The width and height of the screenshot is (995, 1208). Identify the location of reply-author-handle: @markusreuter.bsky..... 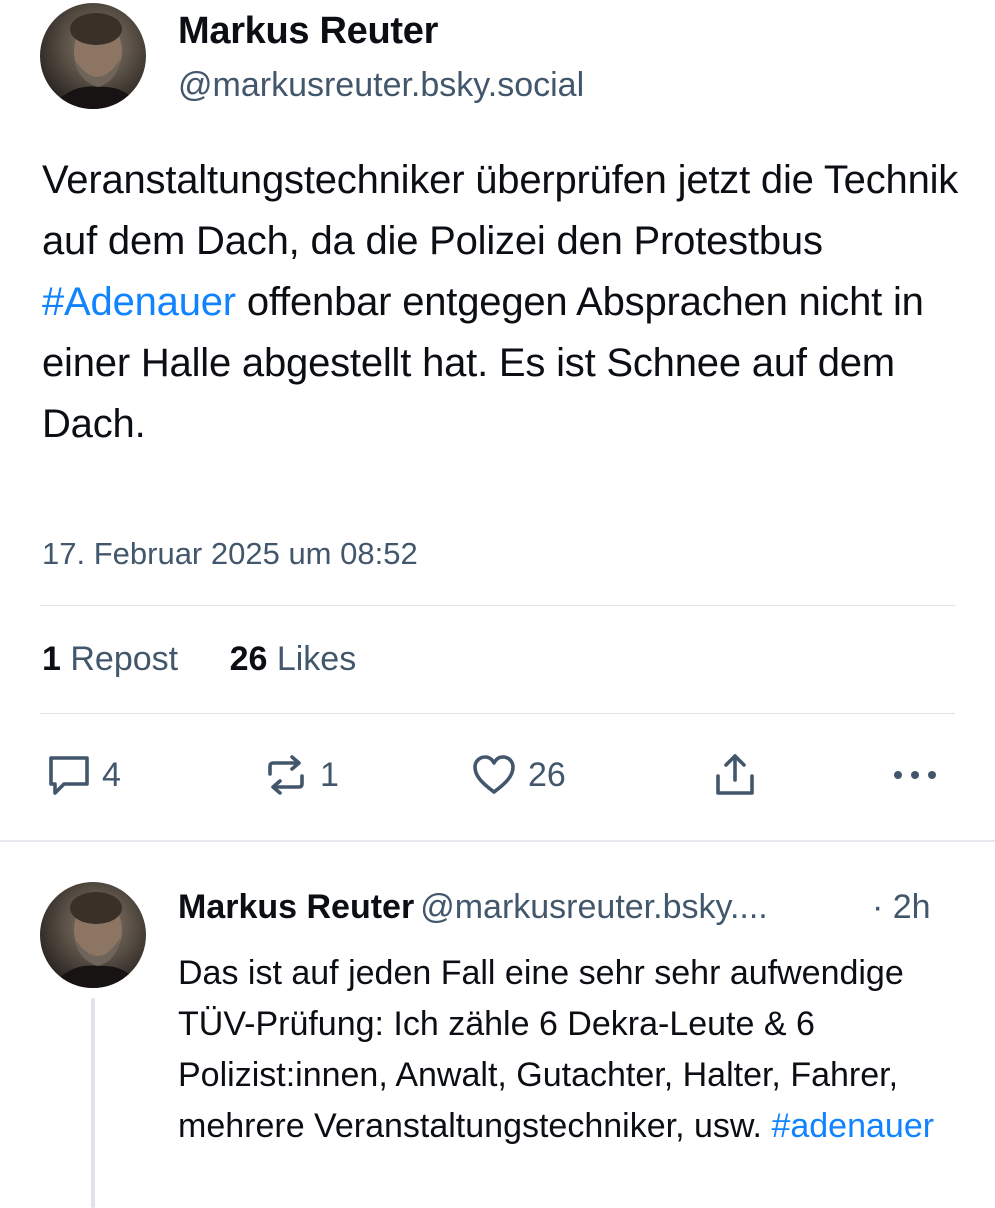
(594, 907).